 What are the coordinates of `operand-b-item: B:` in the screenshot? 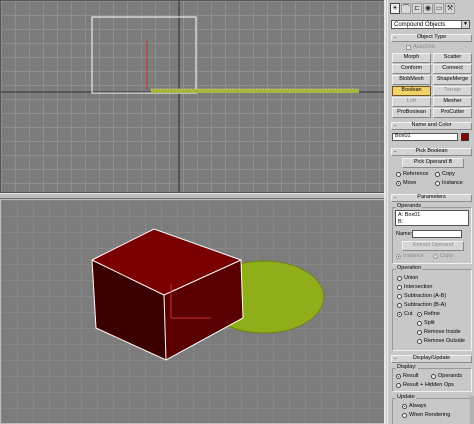 It's located at (432, 222).